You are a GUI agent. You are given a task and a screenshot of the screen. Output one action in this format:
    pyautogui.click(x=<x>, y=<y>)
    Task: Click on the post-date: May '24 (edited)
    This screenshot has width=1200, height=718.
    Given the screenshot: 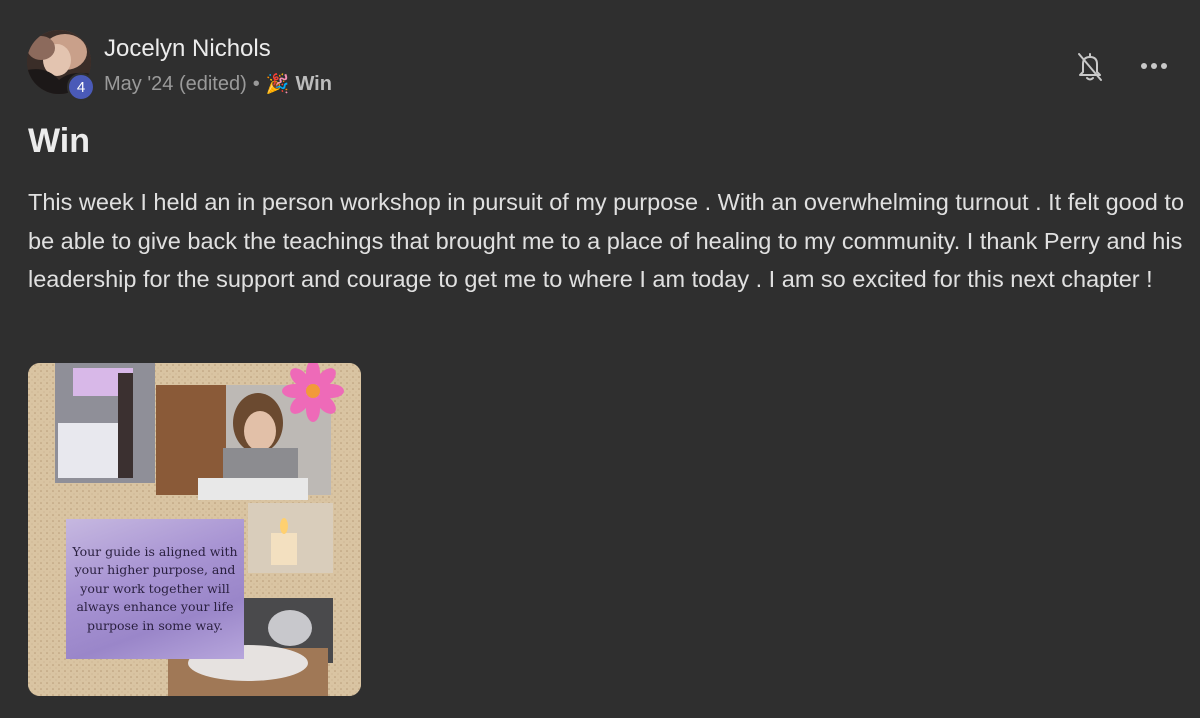 What is the action you would take?
    pyautogui.click(x=175, y=84)
    